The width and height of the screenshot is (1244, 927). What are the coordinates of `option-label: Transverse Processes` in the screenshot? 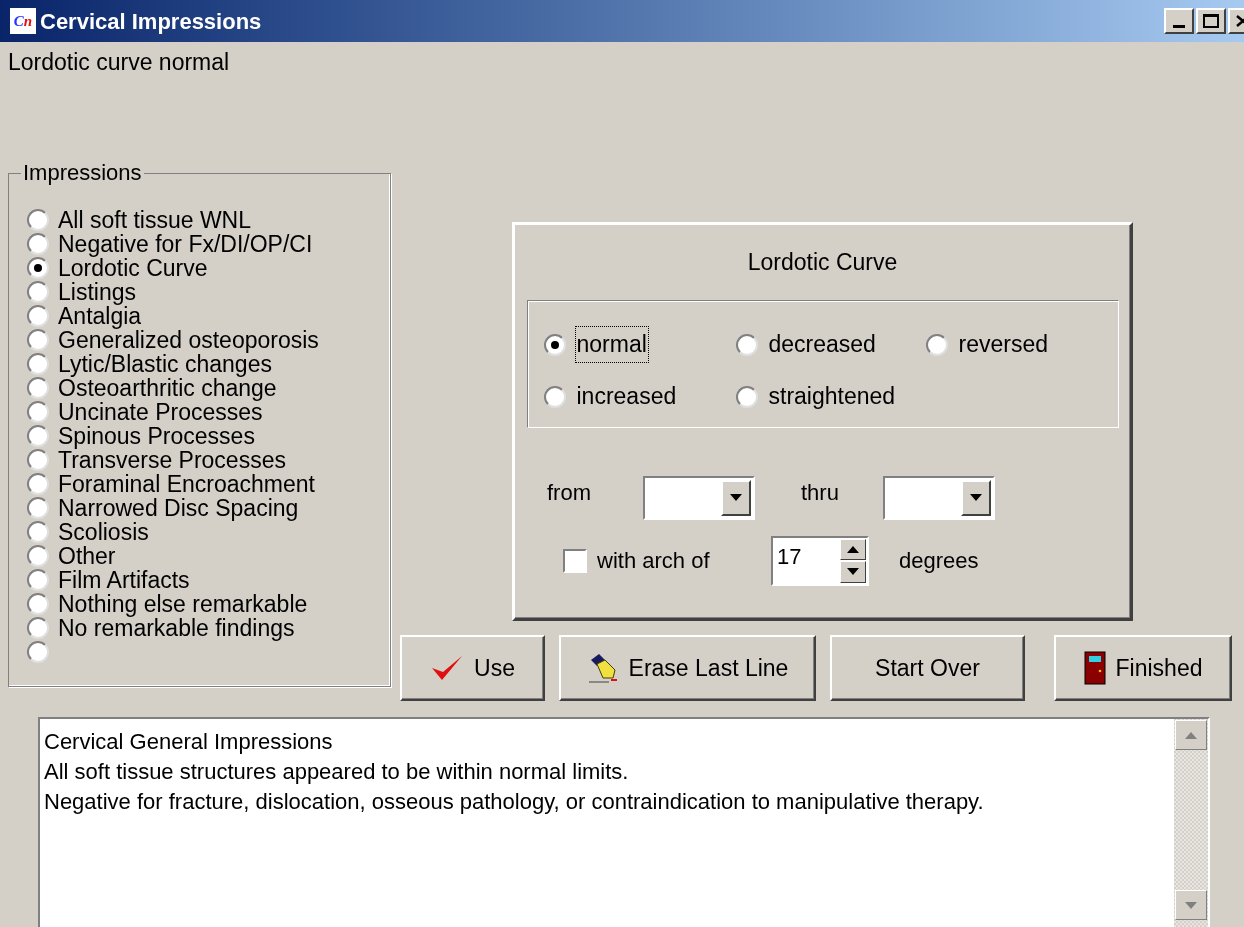 It's located at (172, 460).